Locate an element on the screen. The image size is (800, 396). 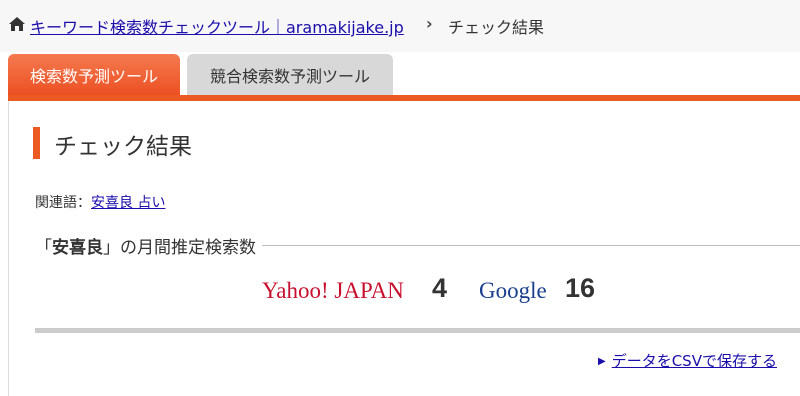
related-terms: 関連語：安喜良 占い is located at coordinates (100, 202).